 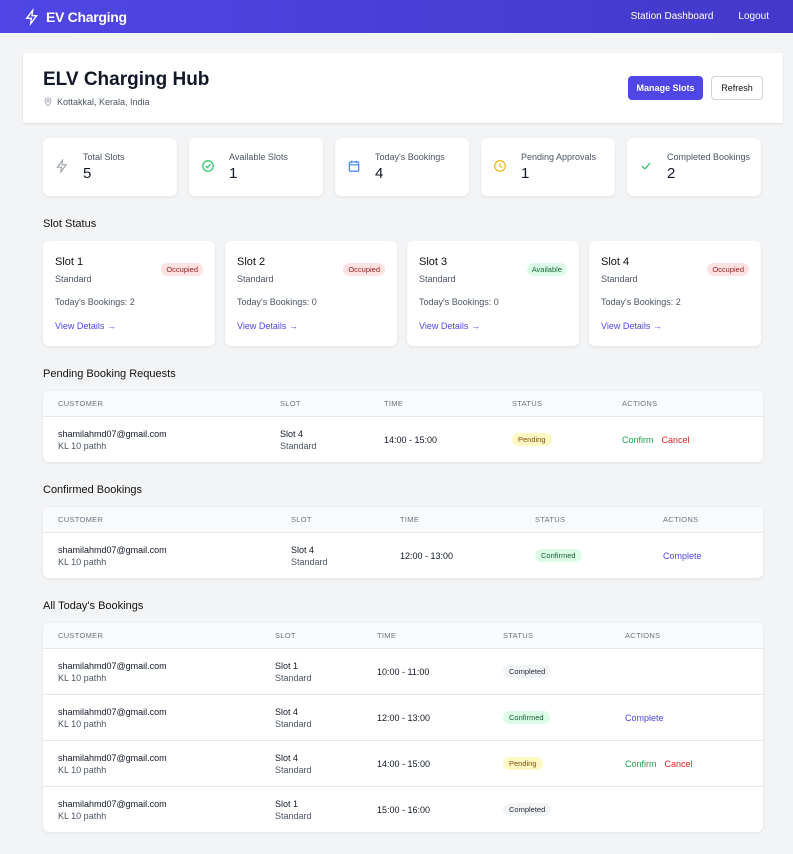 I want to click on slot-name: Slot 3, so click(x=433, y=262).